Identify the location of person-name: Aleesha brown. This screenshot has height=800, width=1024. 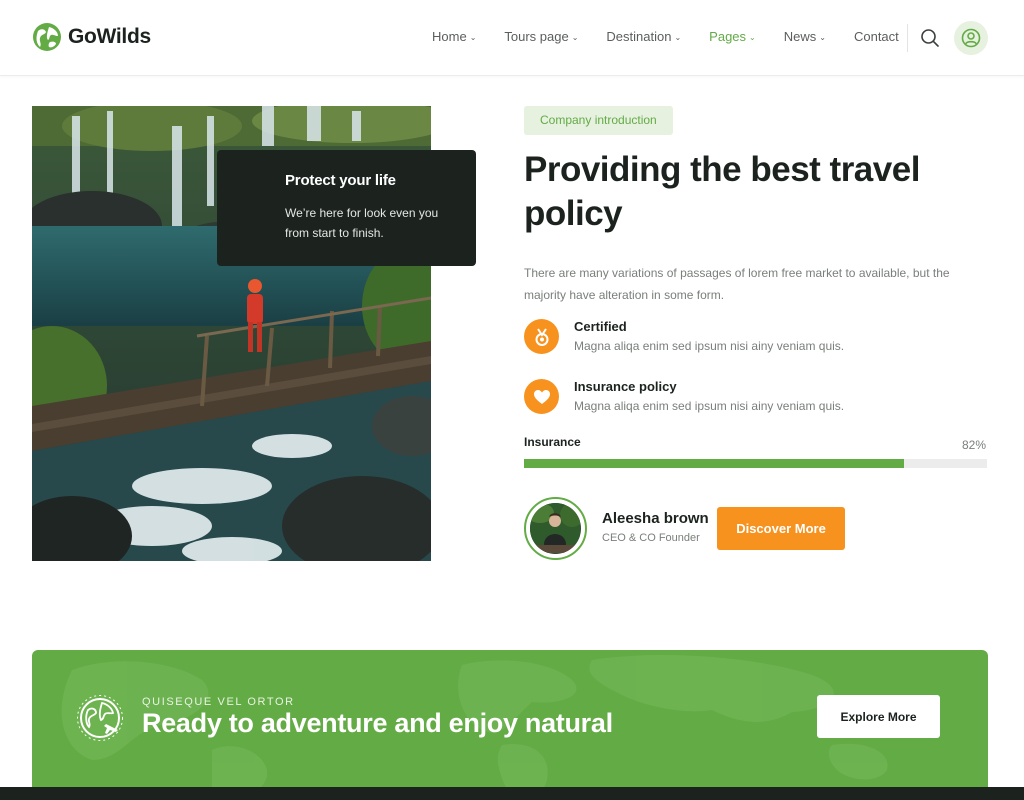
(655, 518).